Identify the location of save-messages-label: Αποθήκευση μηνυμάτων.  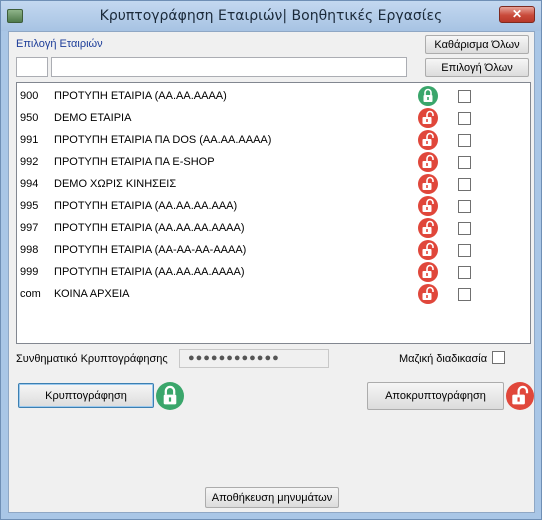
(272, 497).